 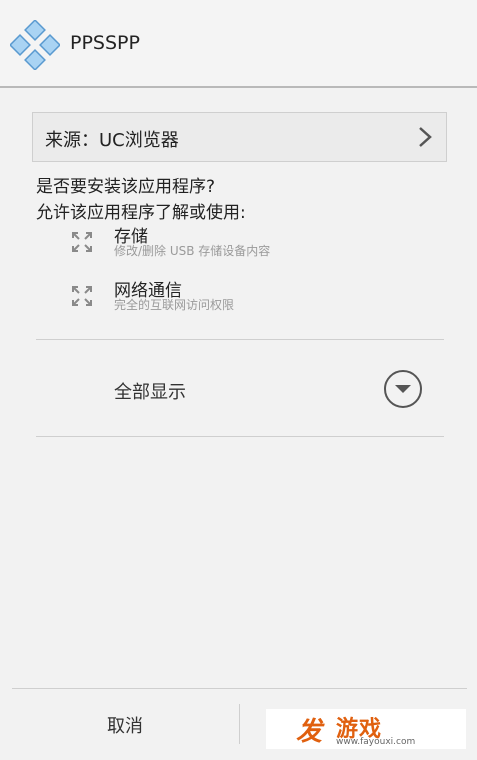 I want to click on permission-description: 完全的互联网访问权限, so click(x=174, y=305).